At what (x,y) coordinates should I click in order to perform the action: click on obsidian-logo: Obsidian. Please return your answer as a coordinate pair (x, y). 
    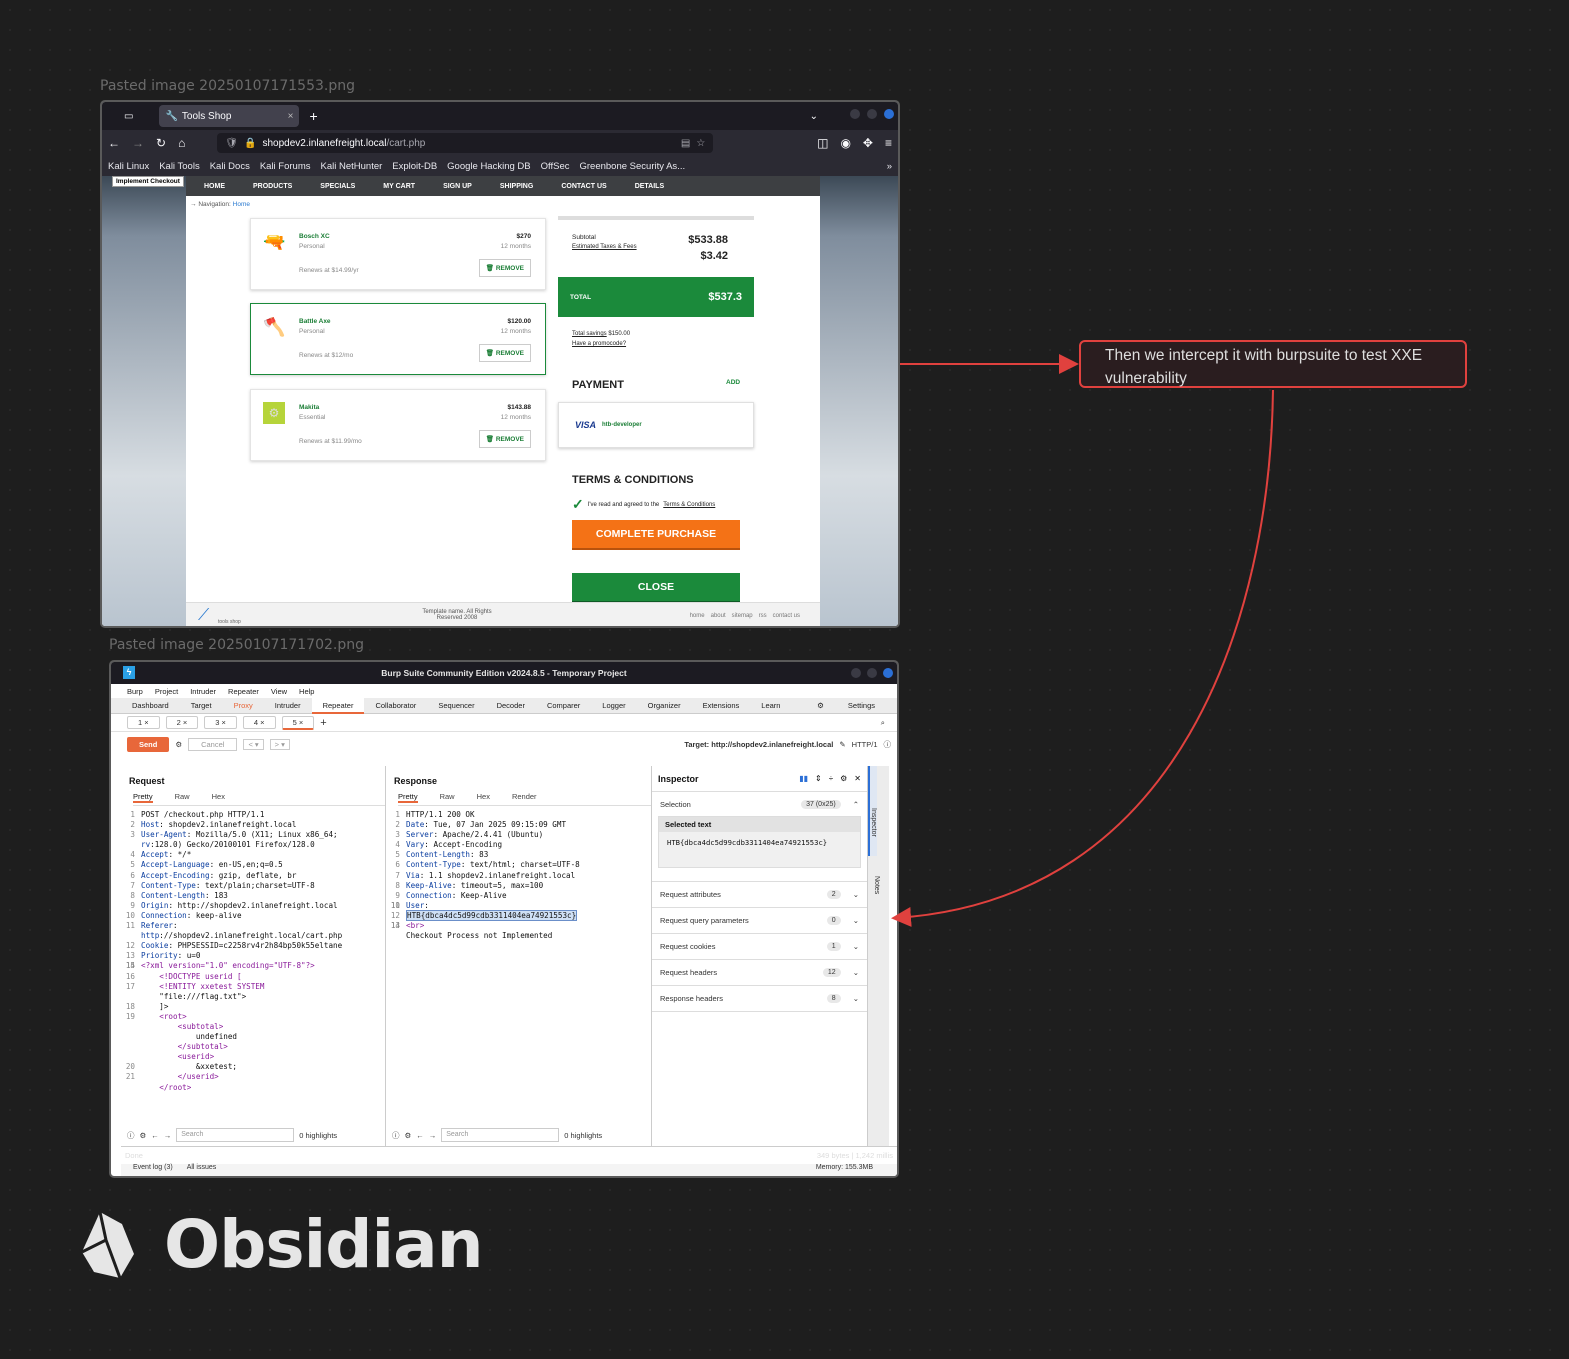
    Looking at the image, I should click on (282, 1244).